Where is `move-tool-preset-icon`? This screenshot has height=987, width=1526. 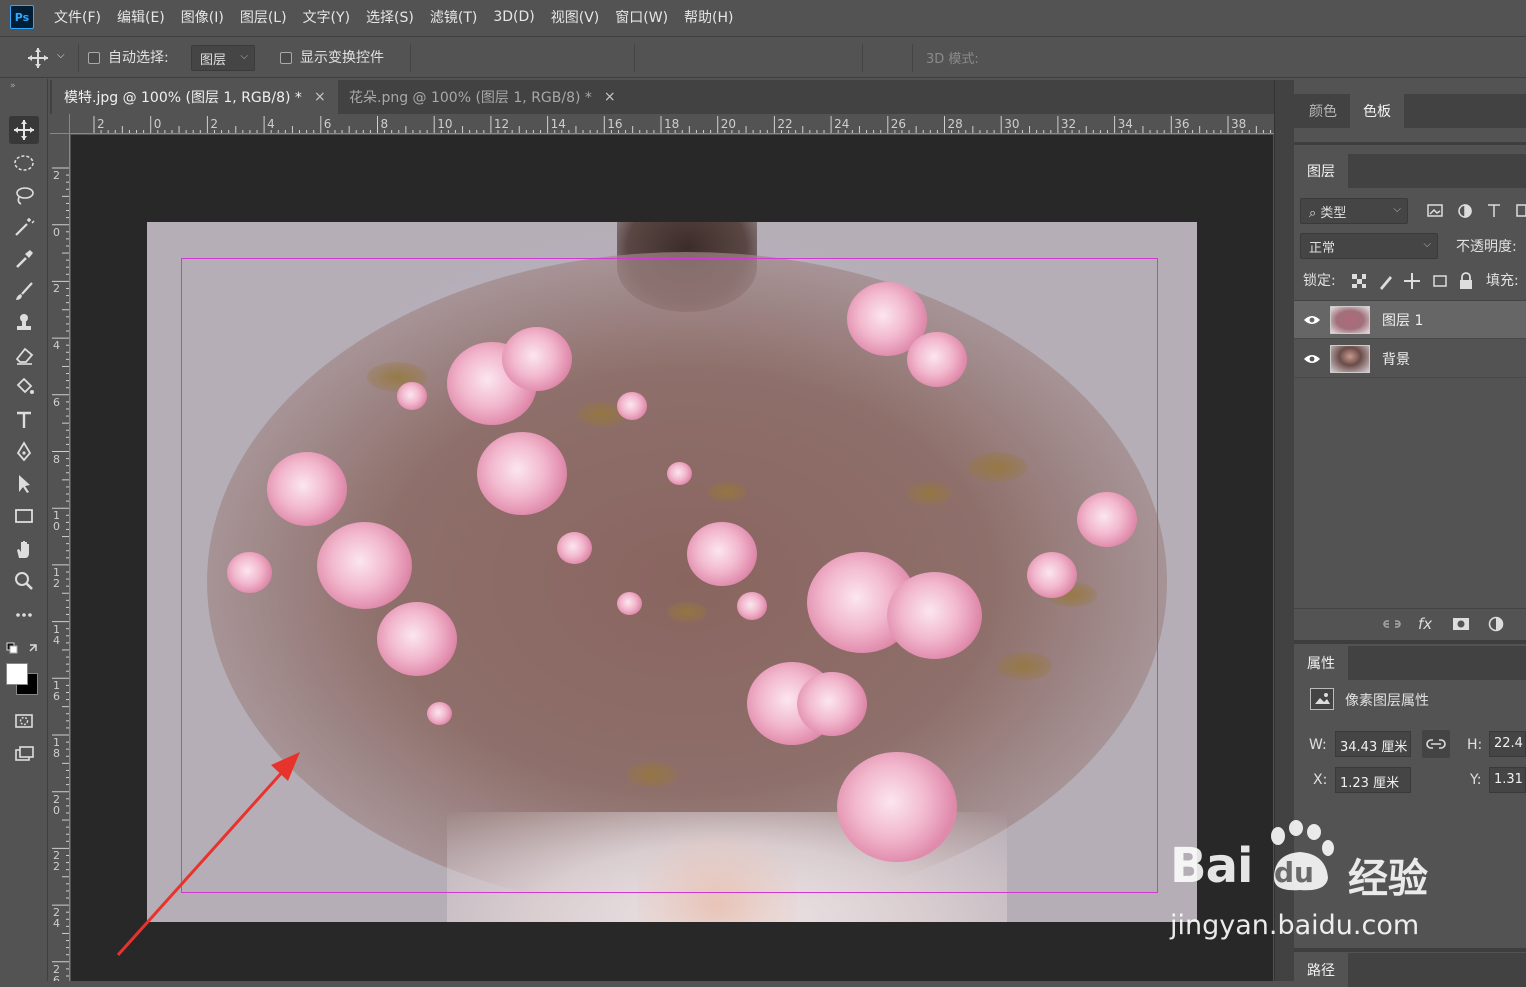
move-tool-preset-icon is located at coordinates (38, 58).